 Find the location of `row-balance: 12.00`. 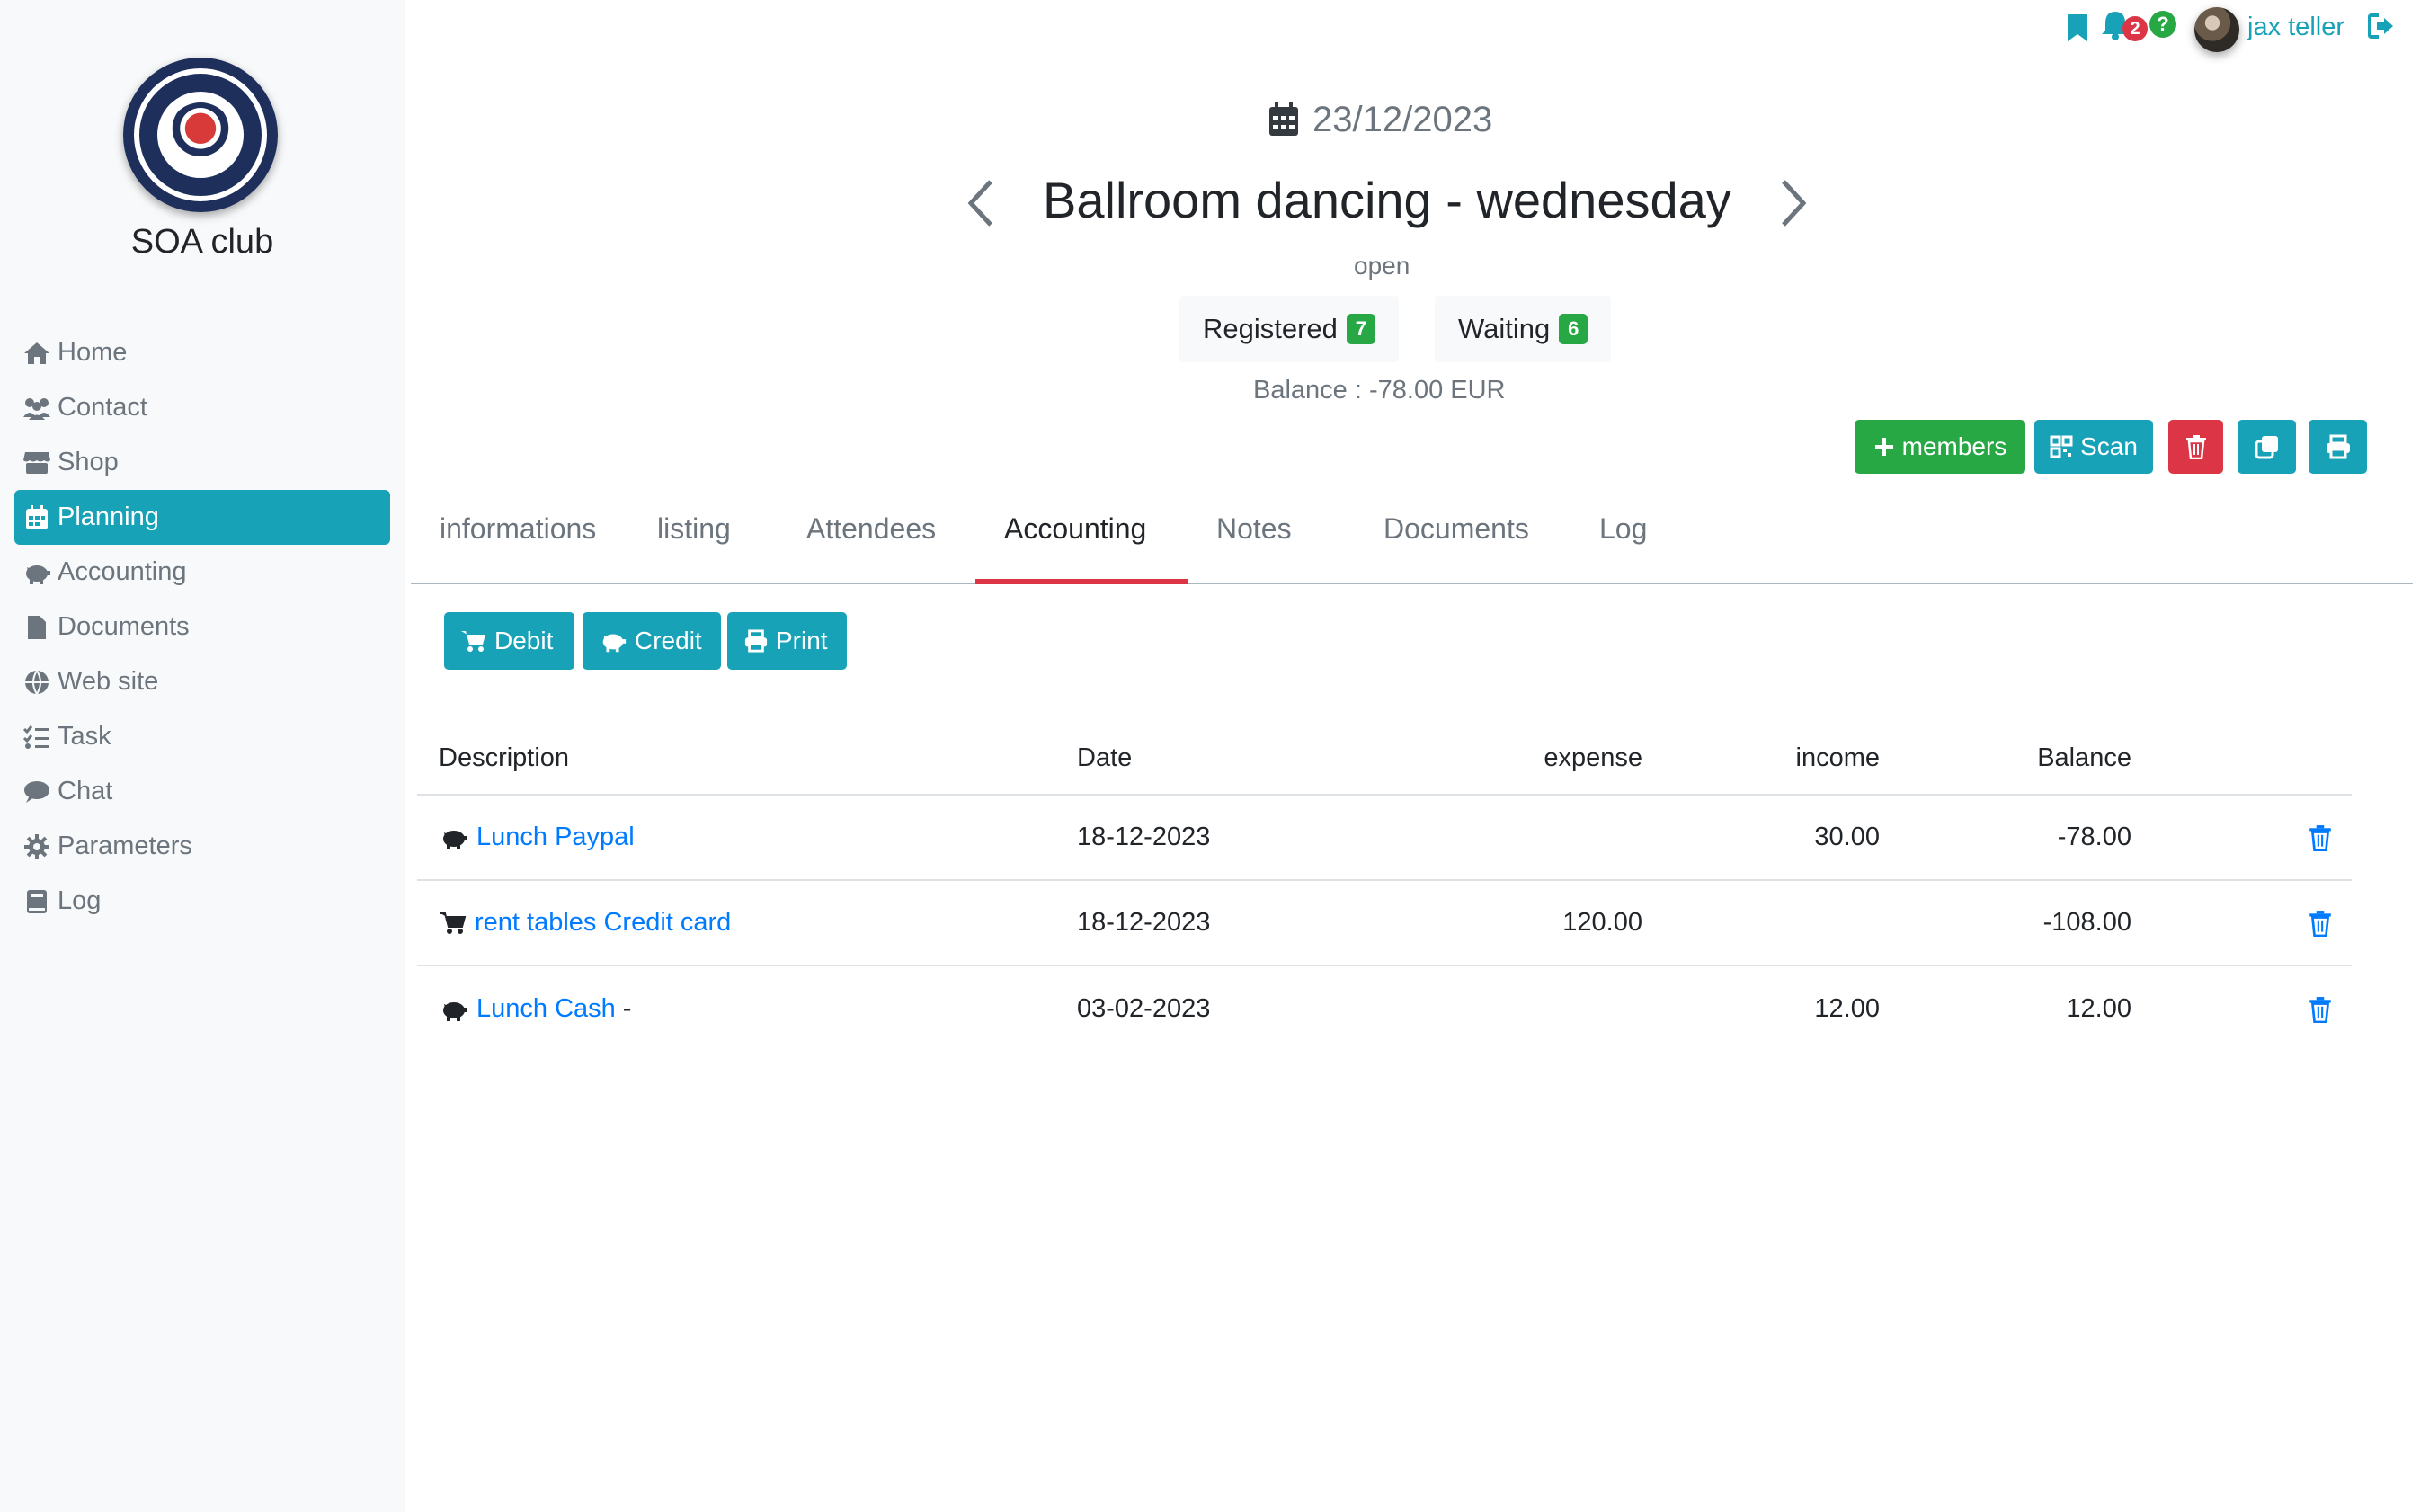

row-balance: 12.00 is located at coordinates (2098, 1008).